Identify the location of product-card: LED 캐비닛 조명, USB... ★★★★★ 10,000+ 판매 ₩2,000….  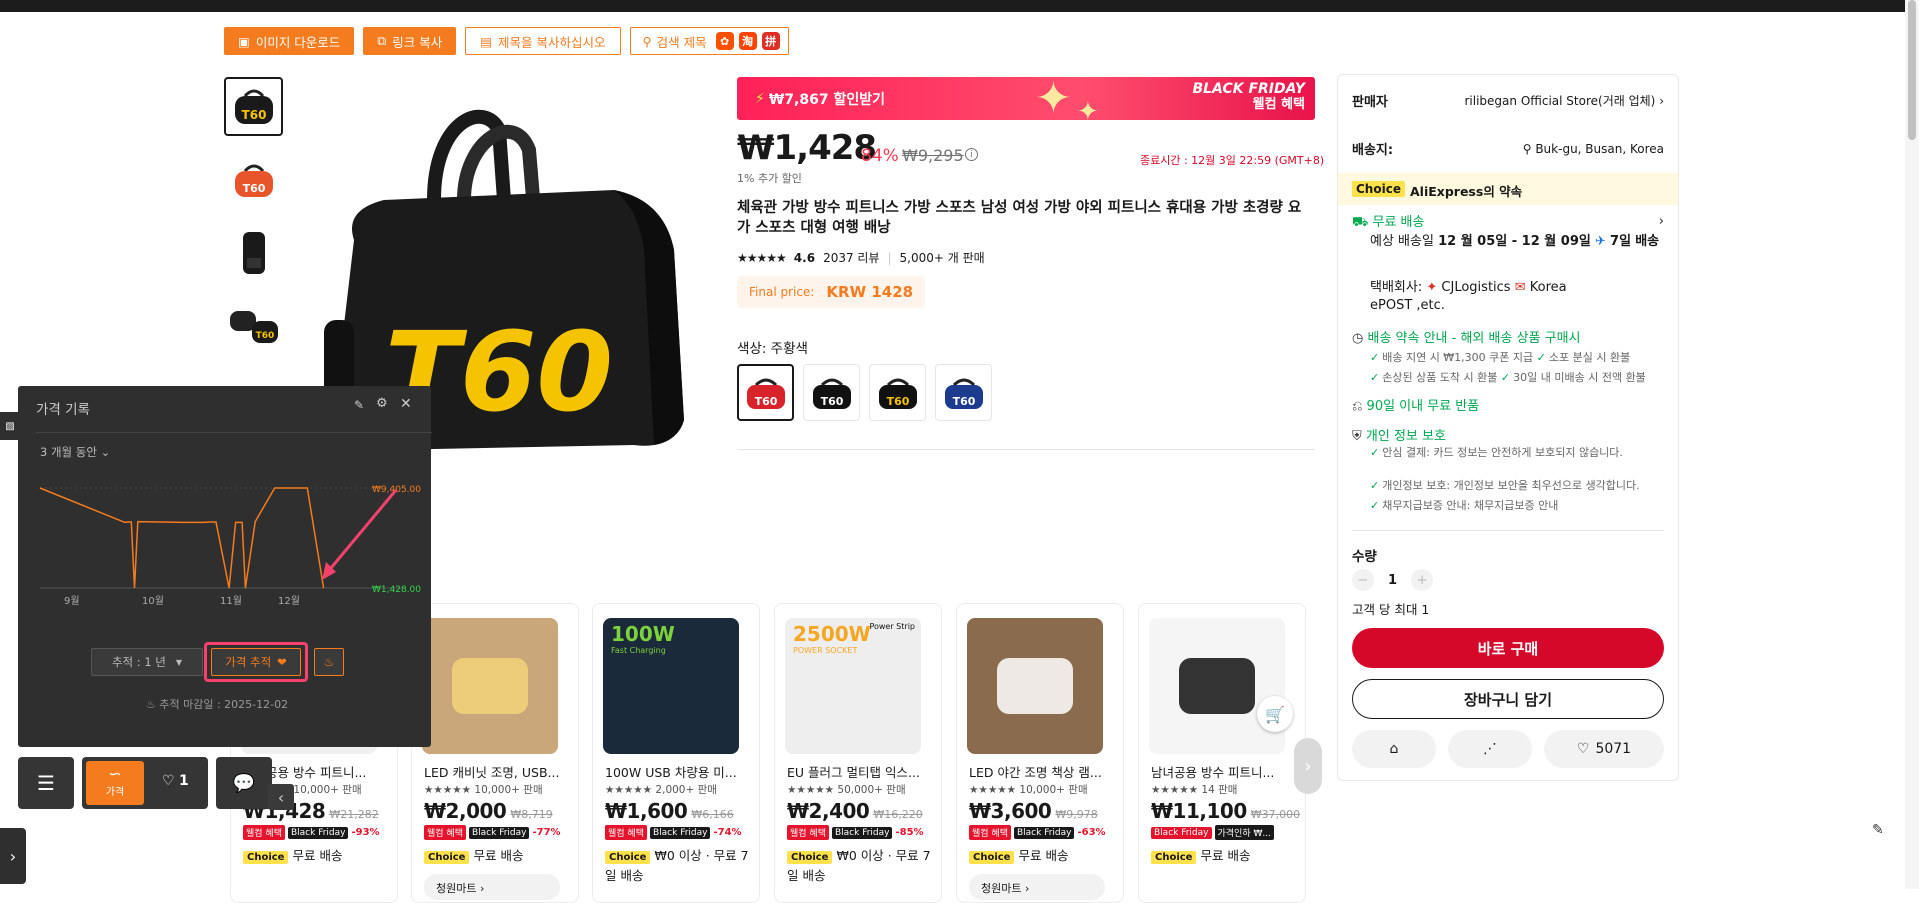
(495, 753).